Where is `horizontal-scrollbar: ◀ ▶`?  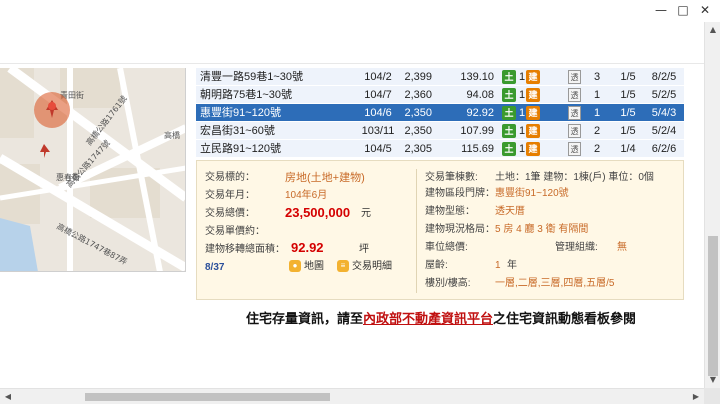 horizontal-scrollbar: ◀ ▶ is located at coordinates (352, 396).